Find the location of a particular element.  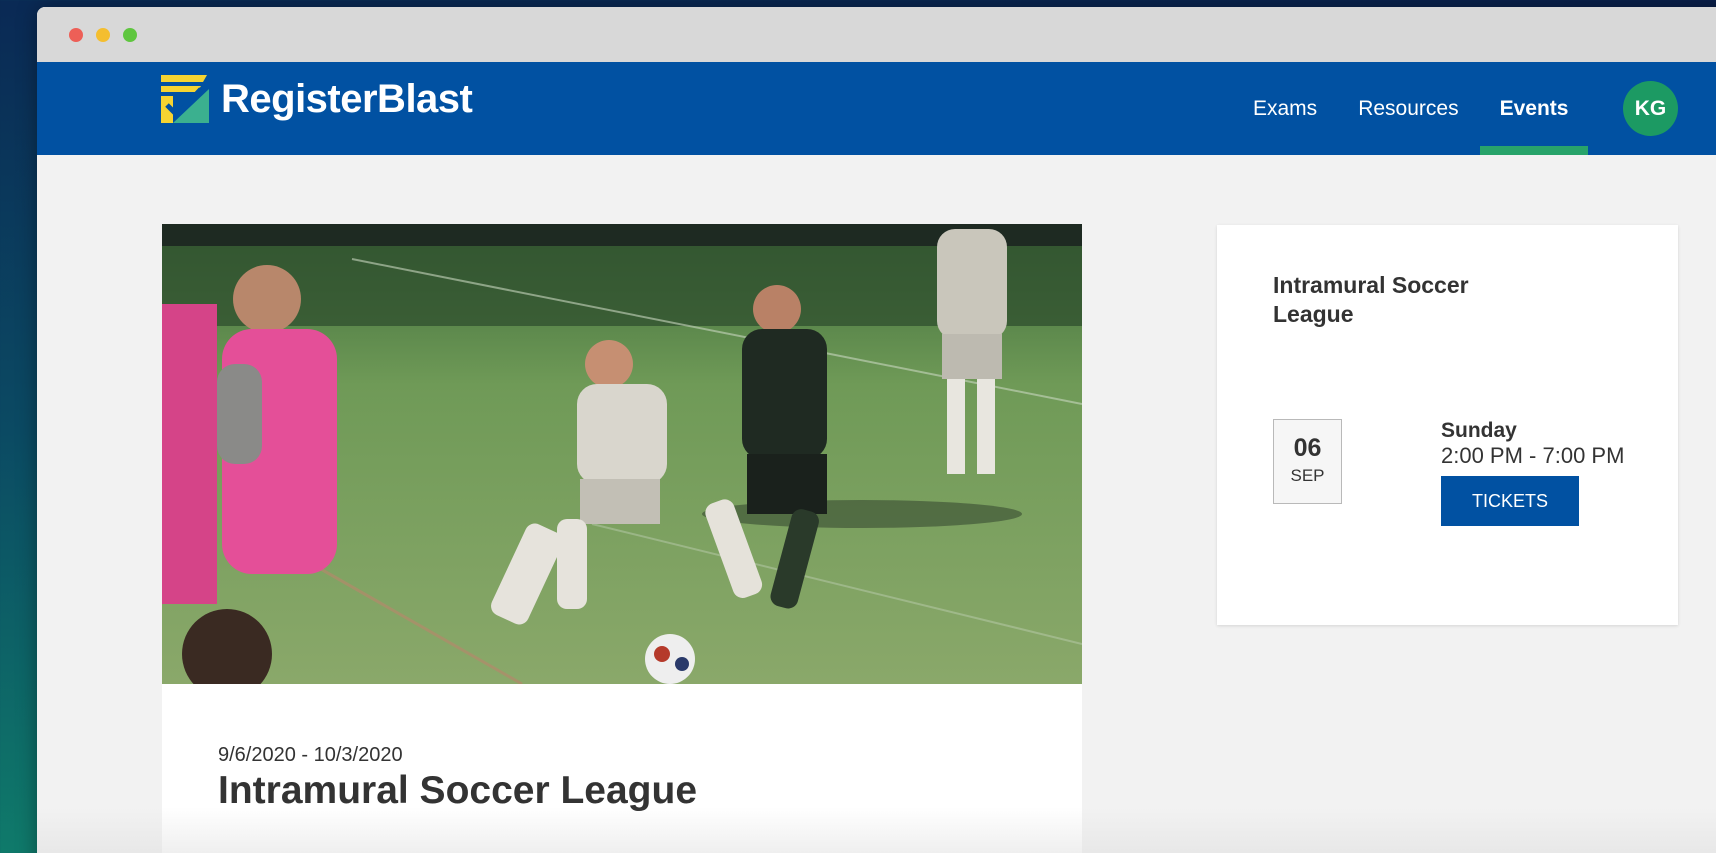

brand-logo: RegisterBlast is located at coordinates (317, 99).